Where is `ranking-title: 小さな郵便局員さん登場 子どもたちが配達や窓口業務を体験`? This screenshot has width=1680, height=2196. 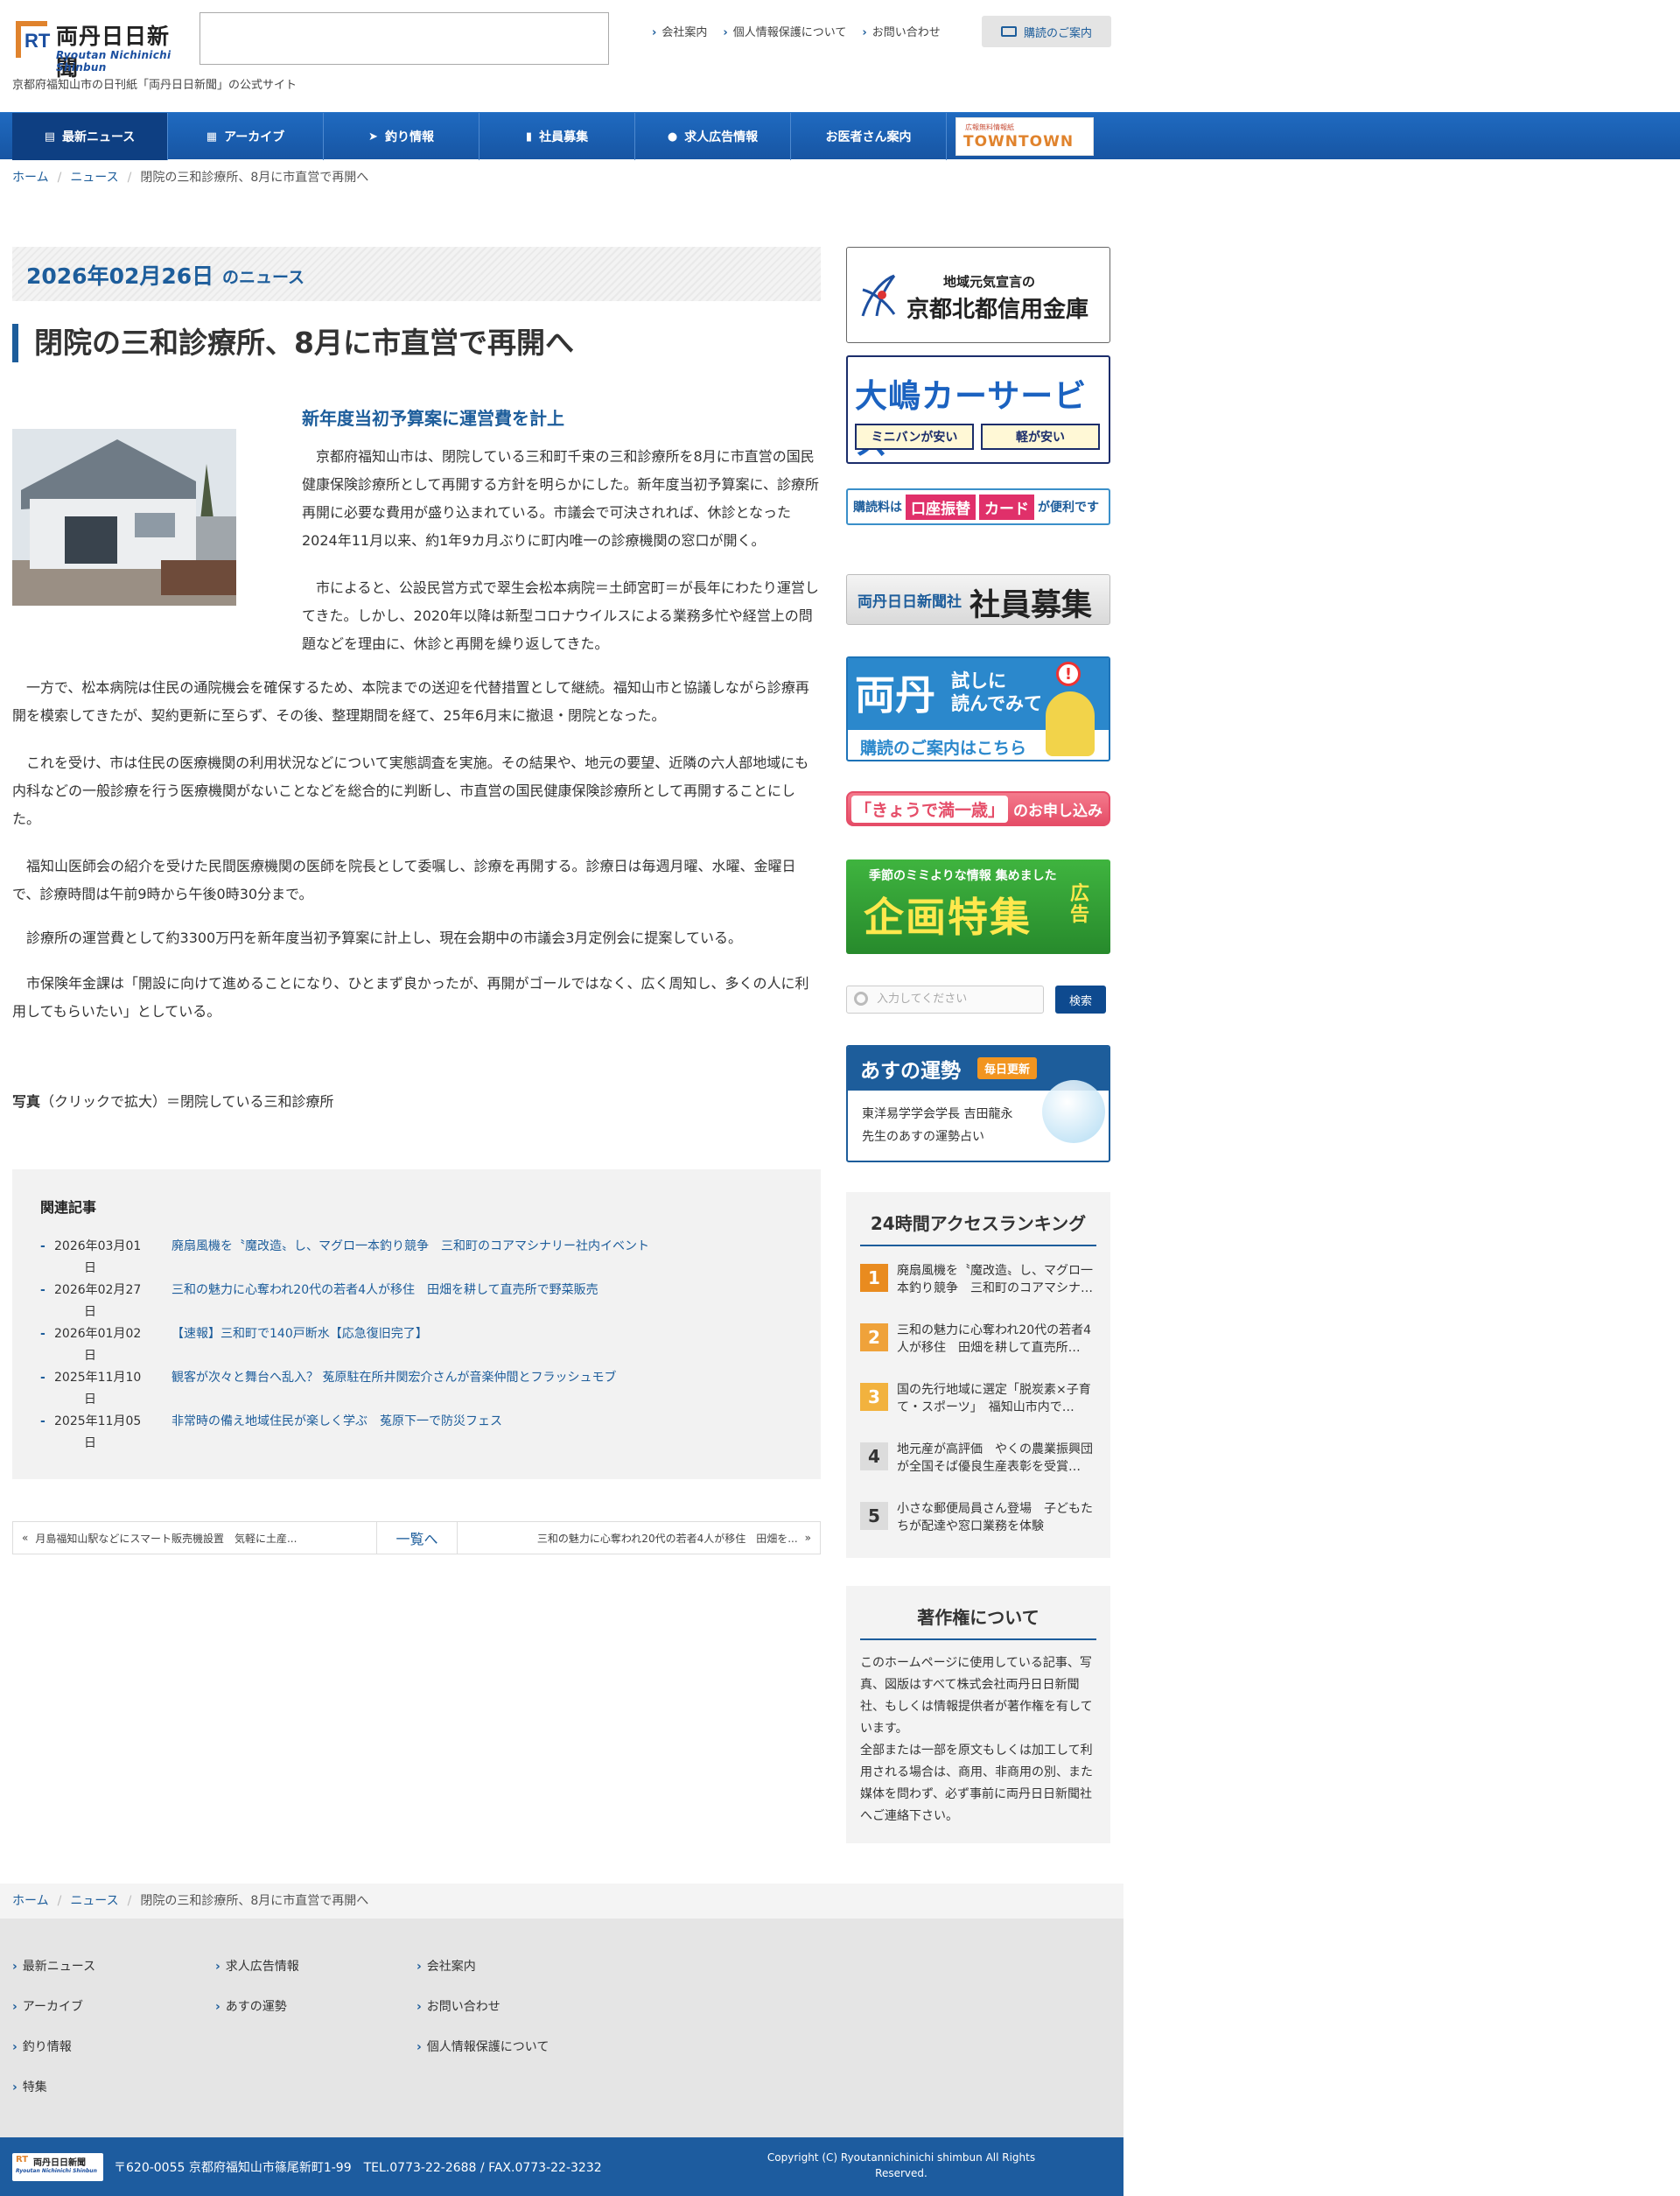
ranking-title: 小さな郵便局員さん登場 子どもたちが配達や窓口業務を体験 is located at coordinates (995, 1517).